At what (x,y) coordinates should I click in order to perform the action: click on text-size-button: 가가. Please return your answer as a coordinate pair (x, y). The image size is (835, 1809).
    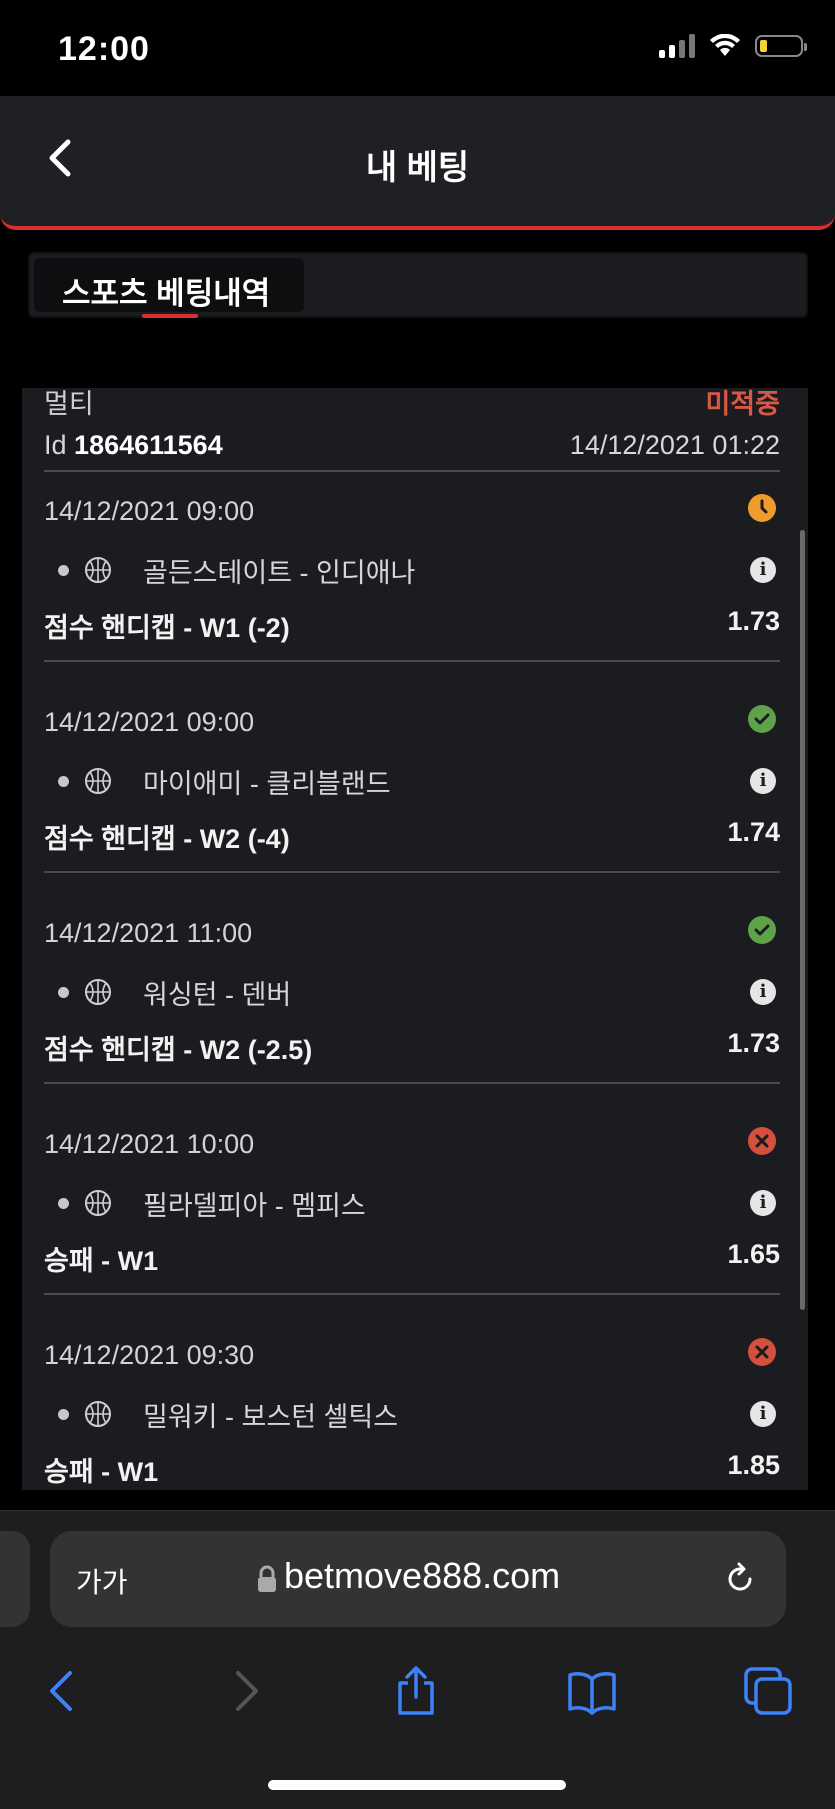
    Looking at the image, I should click on (102, 1581).